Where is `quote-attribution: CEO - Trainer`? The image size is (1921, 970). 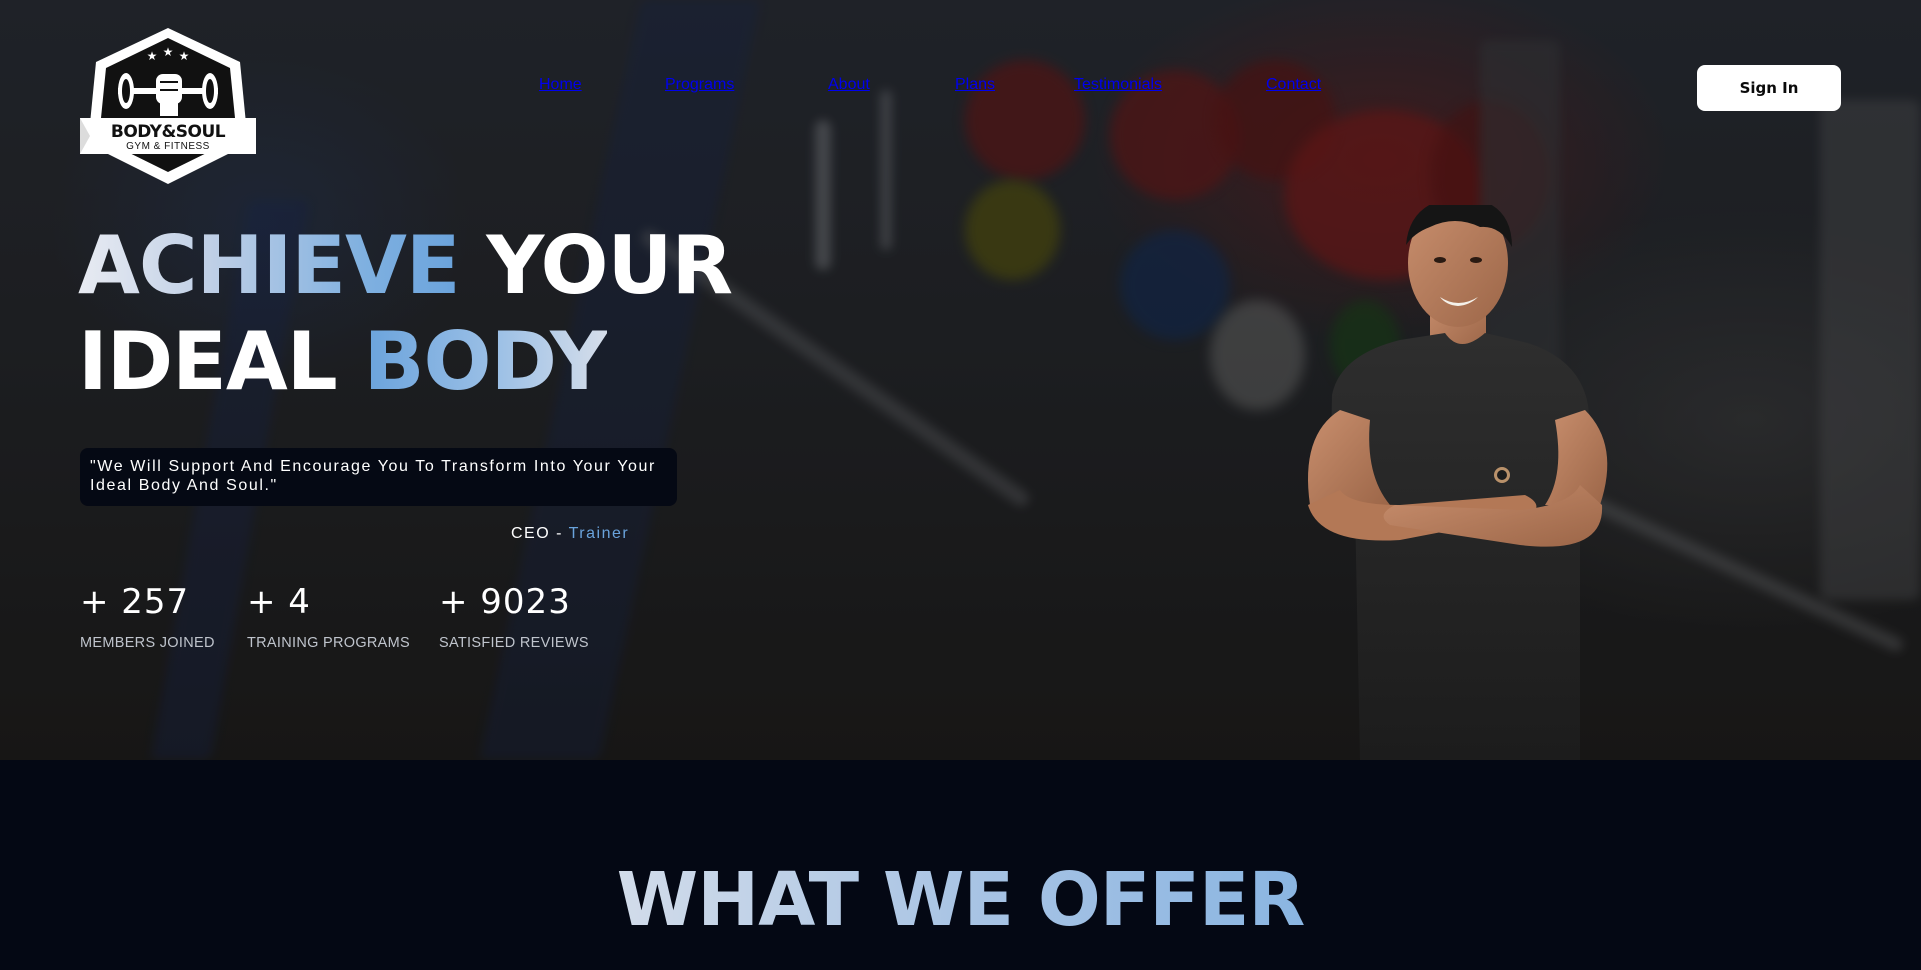
quote-attribution: CEO - Trainer is located at coordinates (570, 534).